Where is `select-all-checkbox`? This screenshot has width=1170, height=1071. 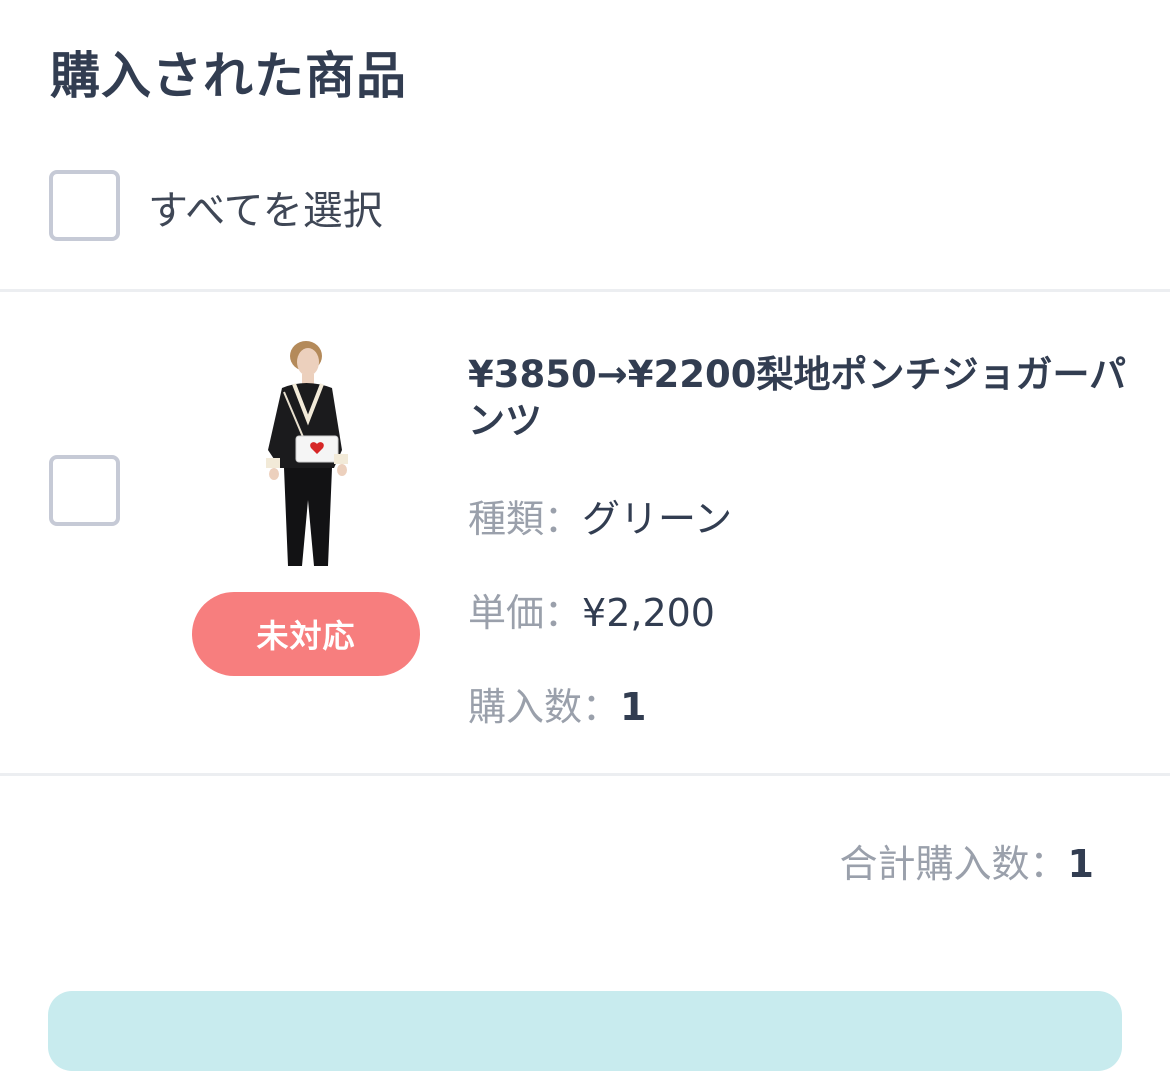 select-all-checkbox is located at coordinates (84, 205).